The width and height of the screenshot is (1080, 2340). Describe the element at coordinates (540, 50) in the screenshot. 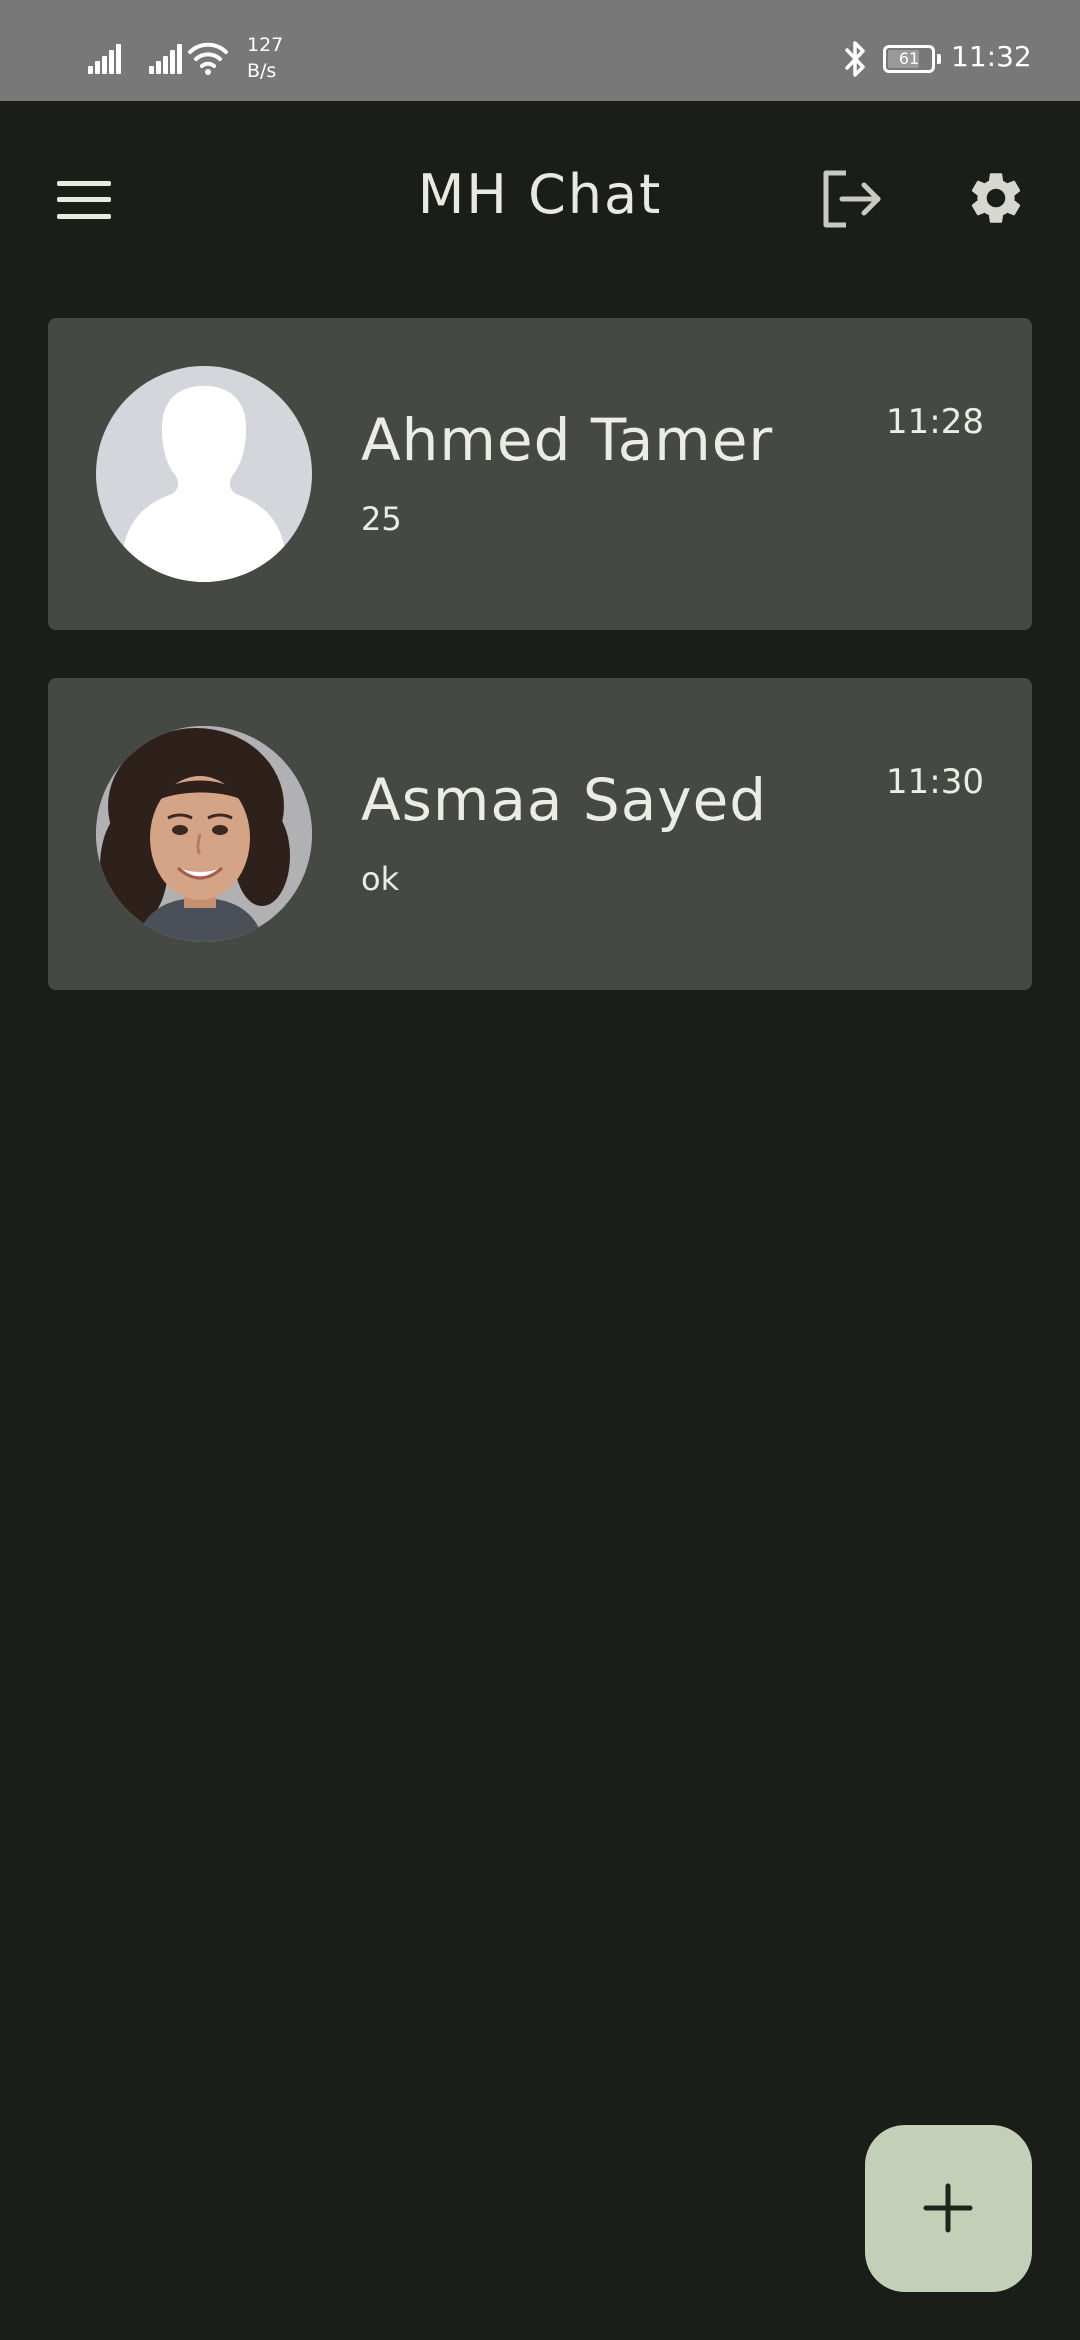

I see `status-bar: 127 B/s 61 11:32` at that location.